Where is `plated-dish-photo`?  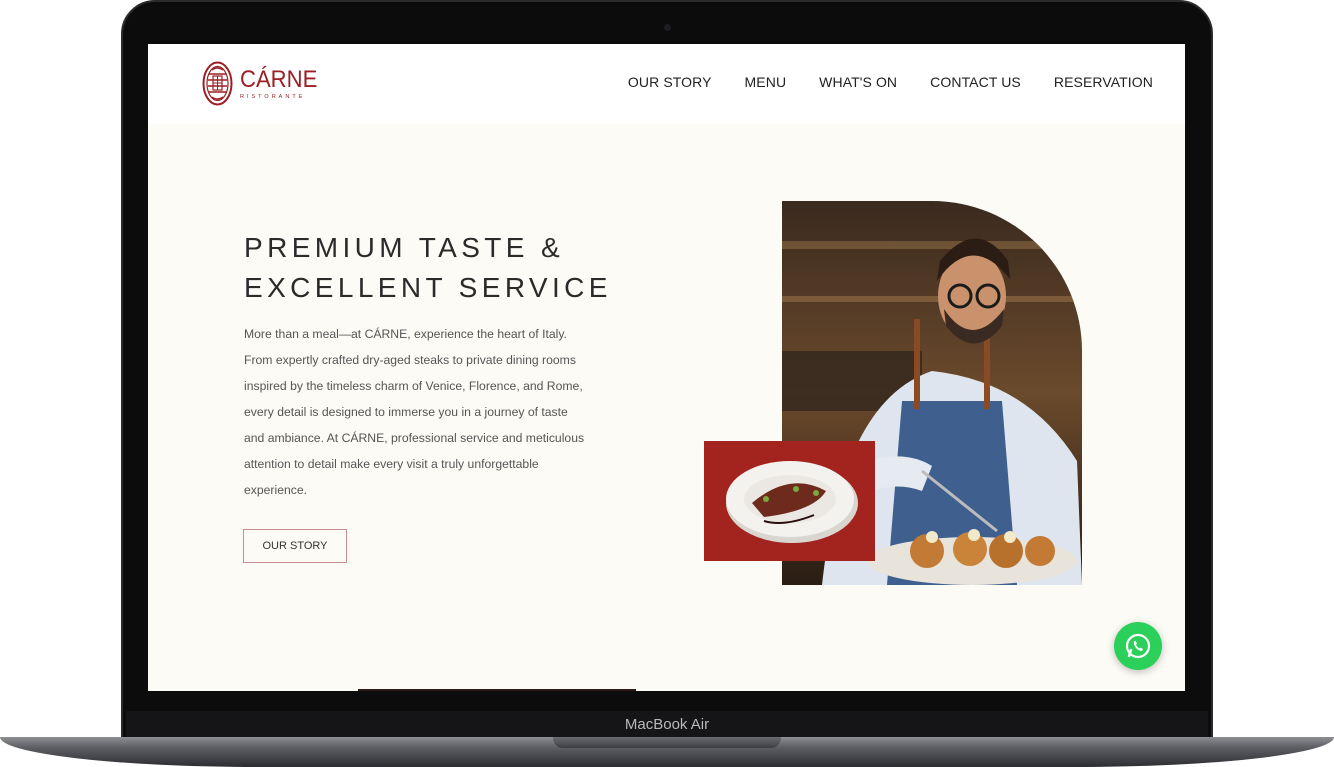 plated-dish-photo is located at coordinates (789, 501).